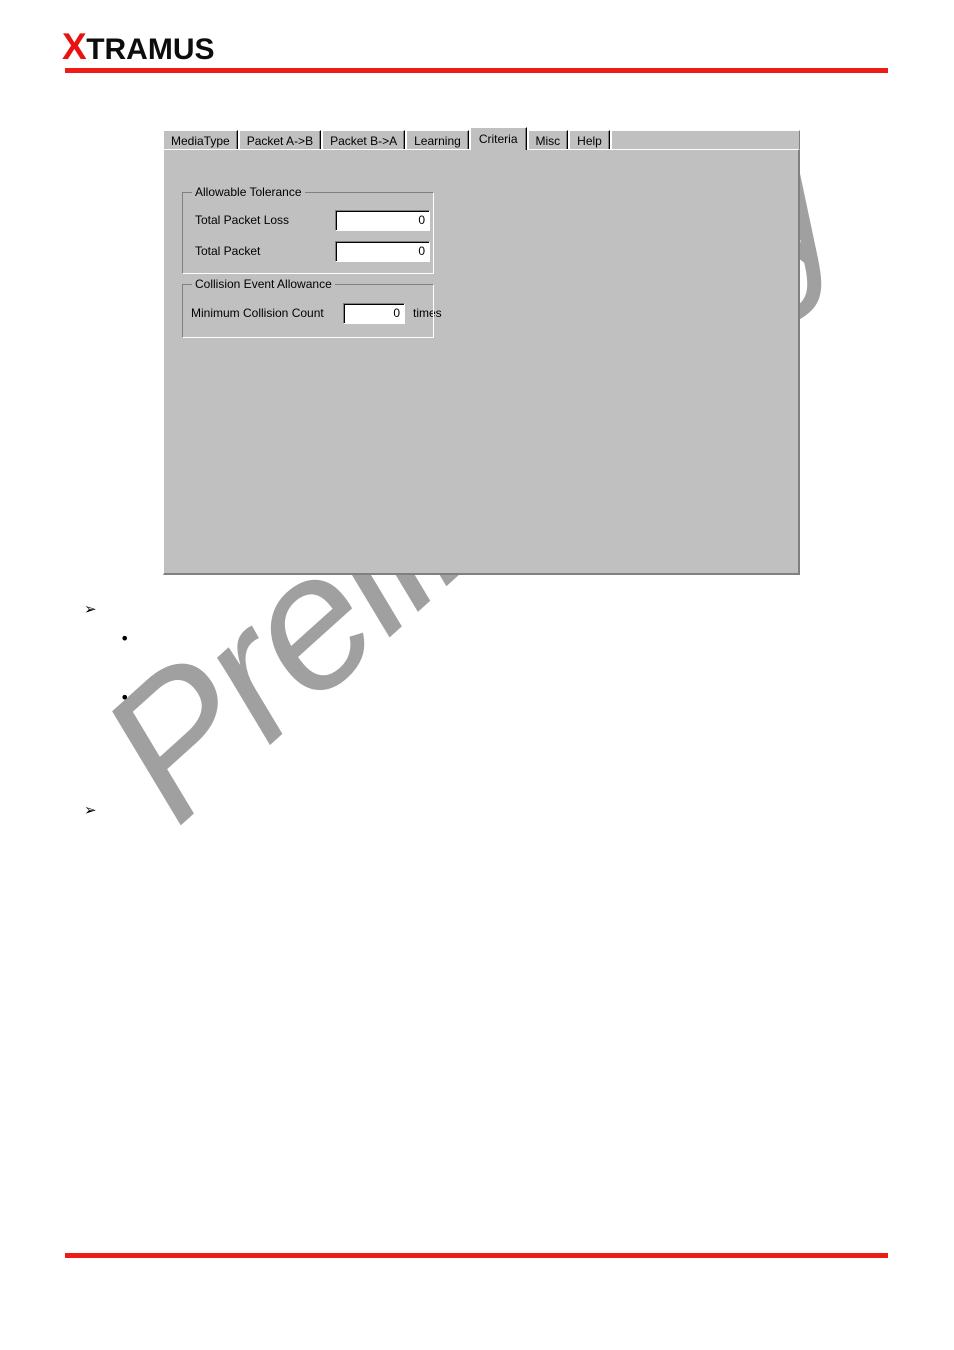  I want to click on header-divider, so click(476, 70).